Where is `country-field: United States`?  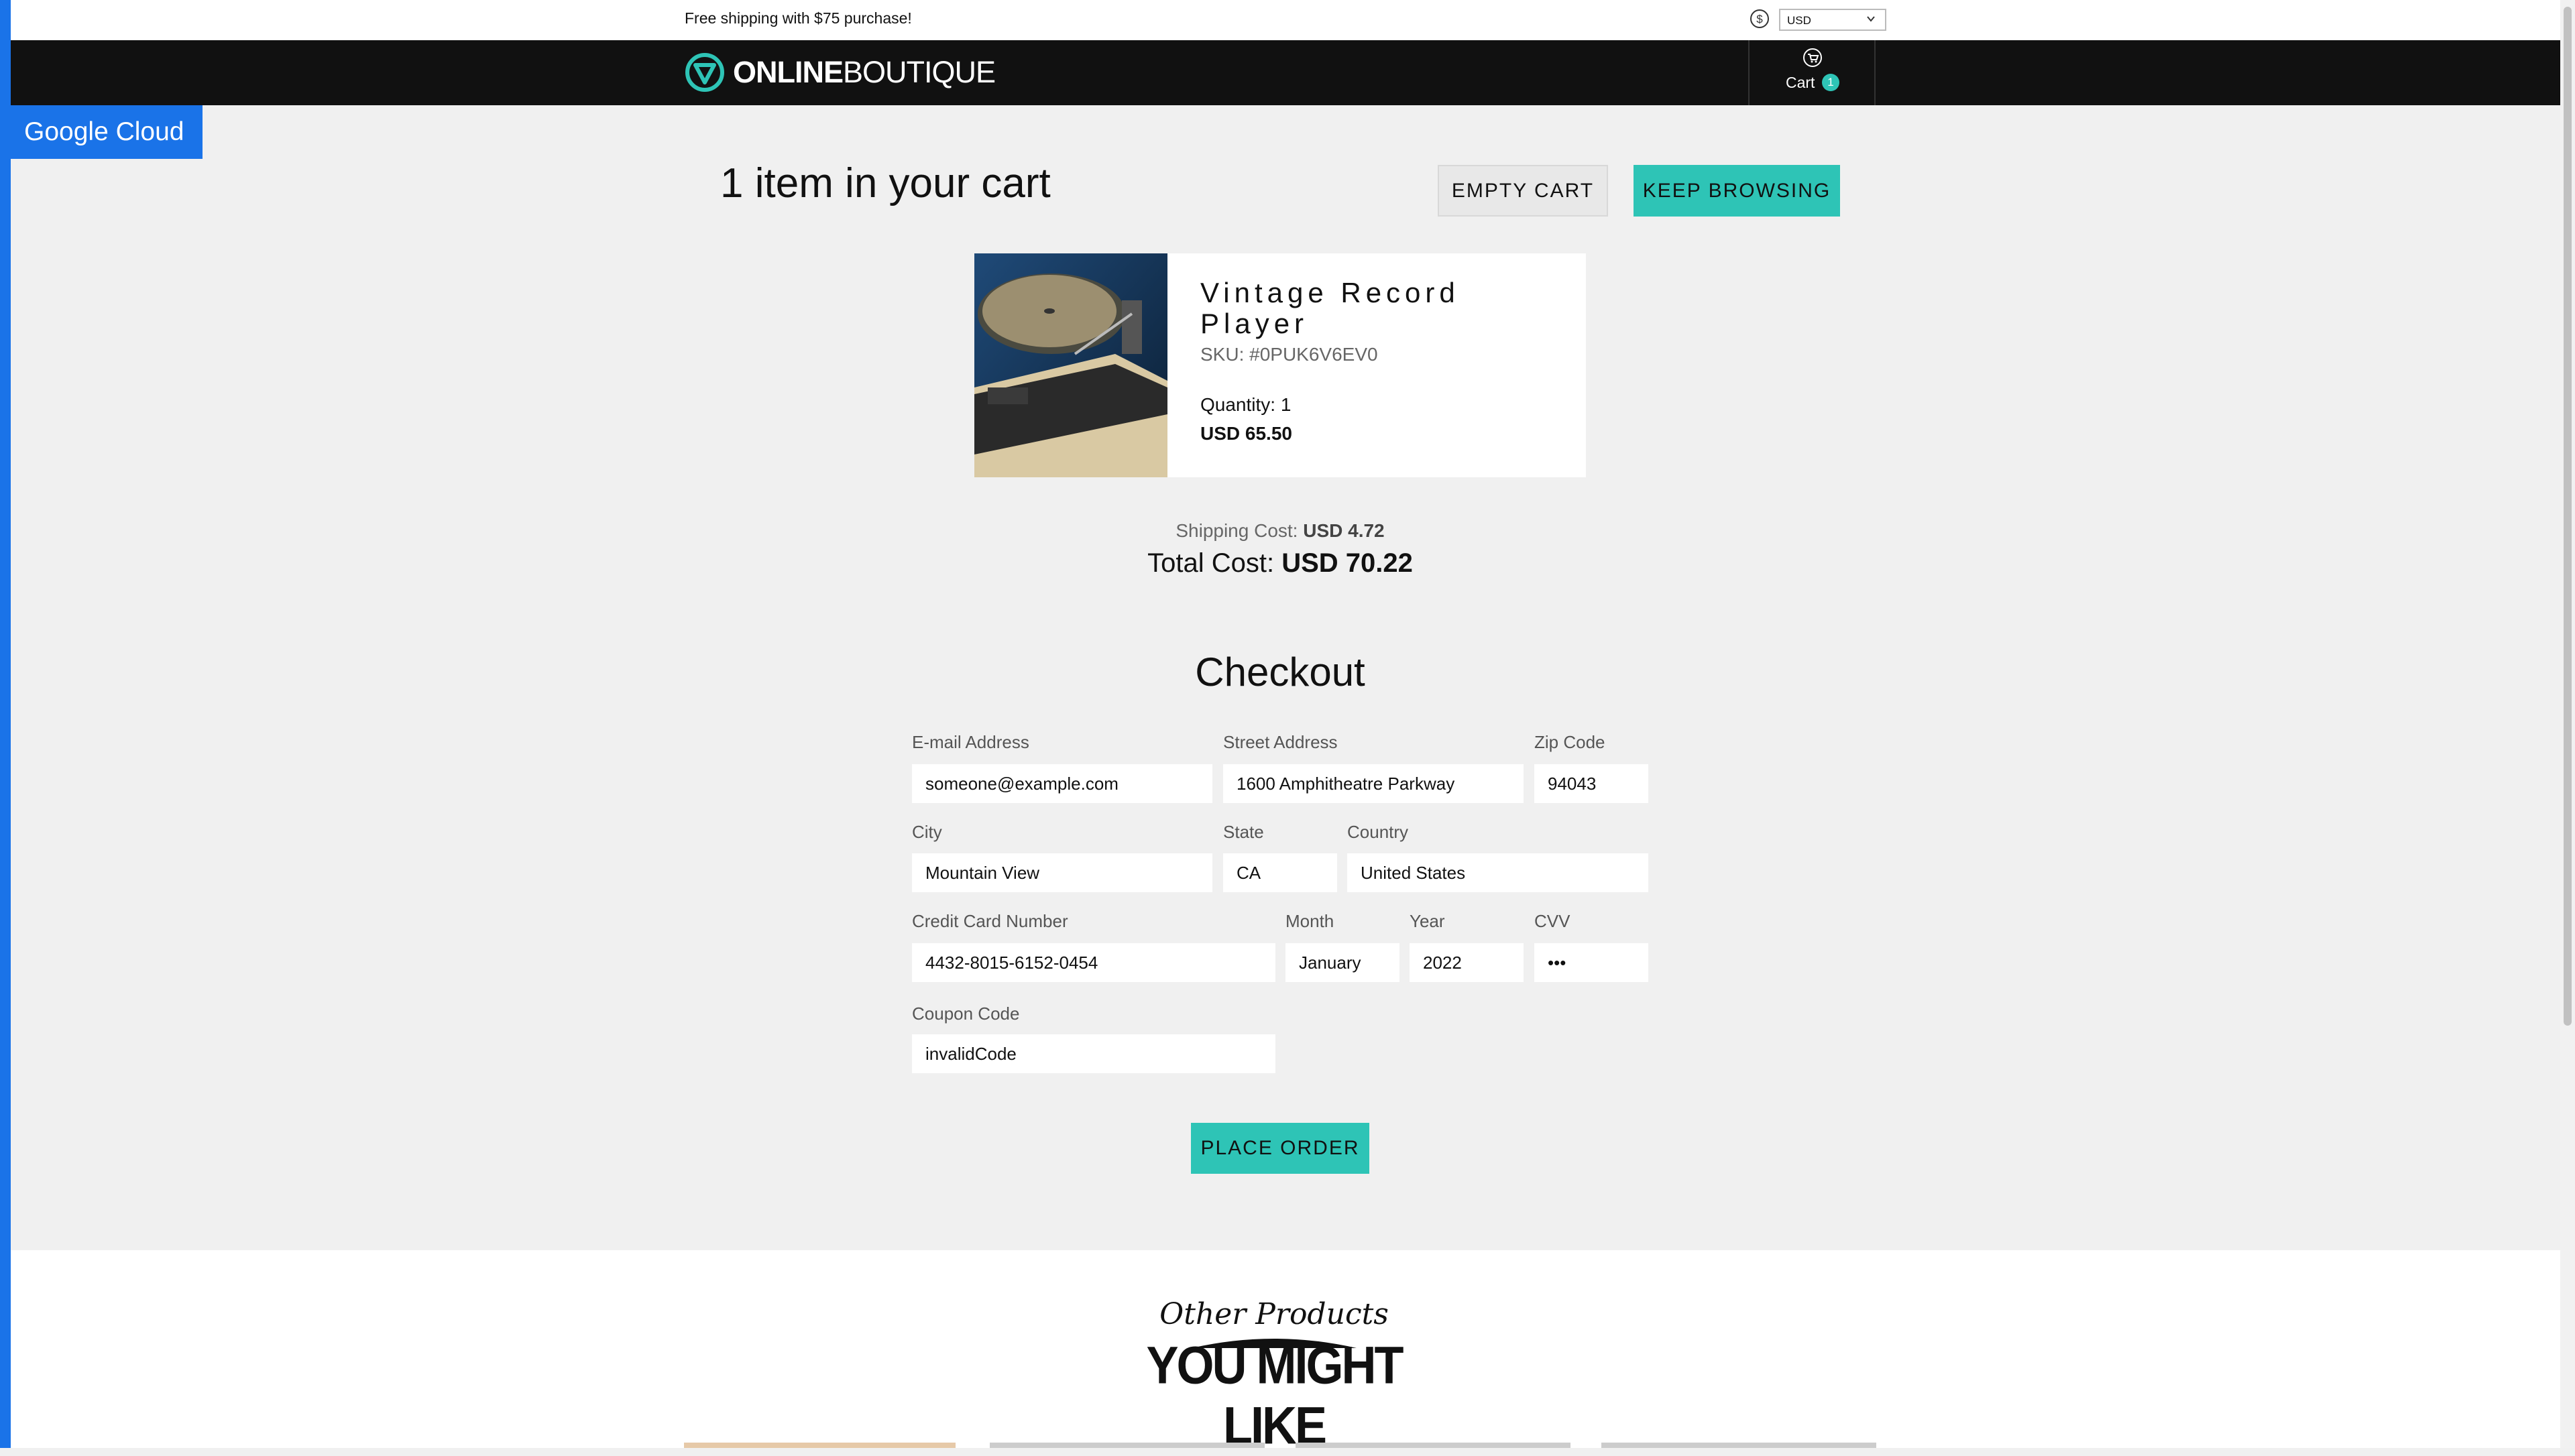
country-field: United States is located at coordinates (1497, 872).